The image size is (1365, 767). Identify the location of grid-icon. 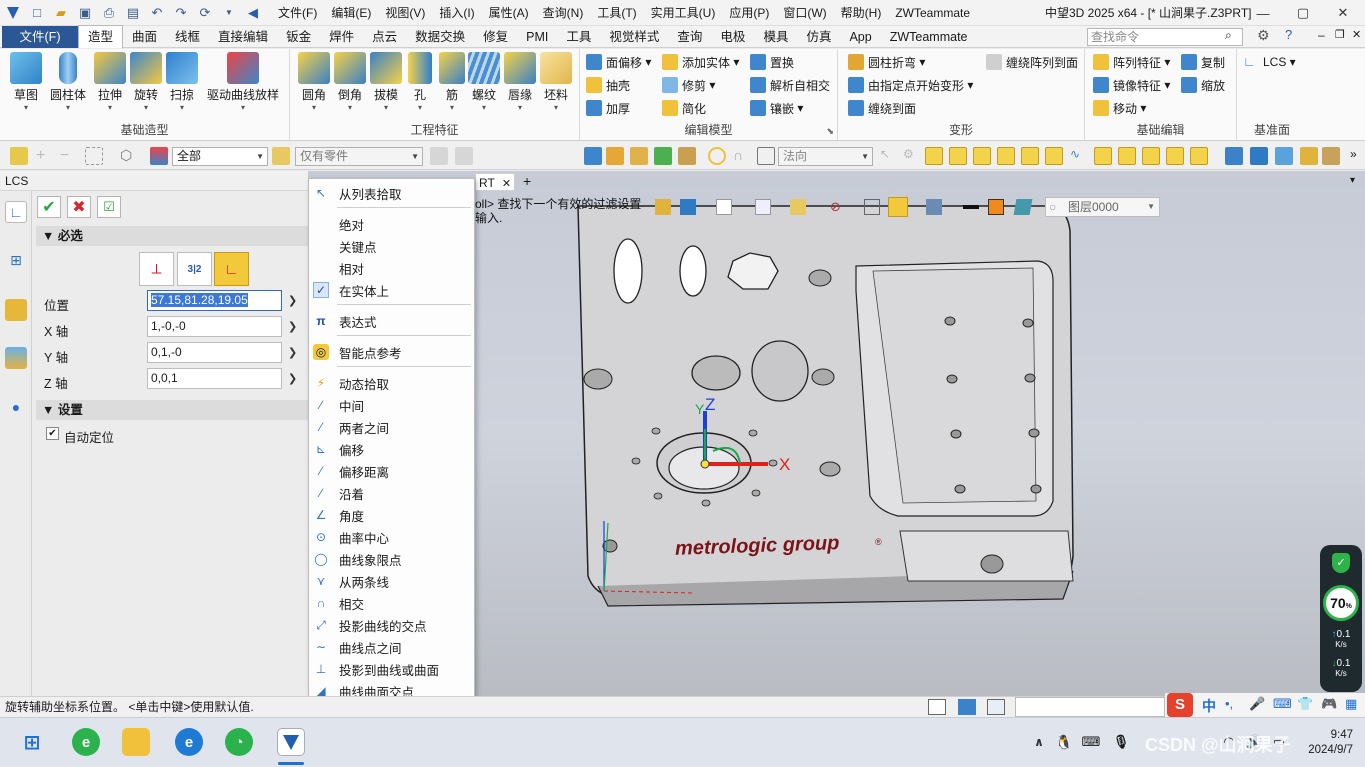
(615, 156).